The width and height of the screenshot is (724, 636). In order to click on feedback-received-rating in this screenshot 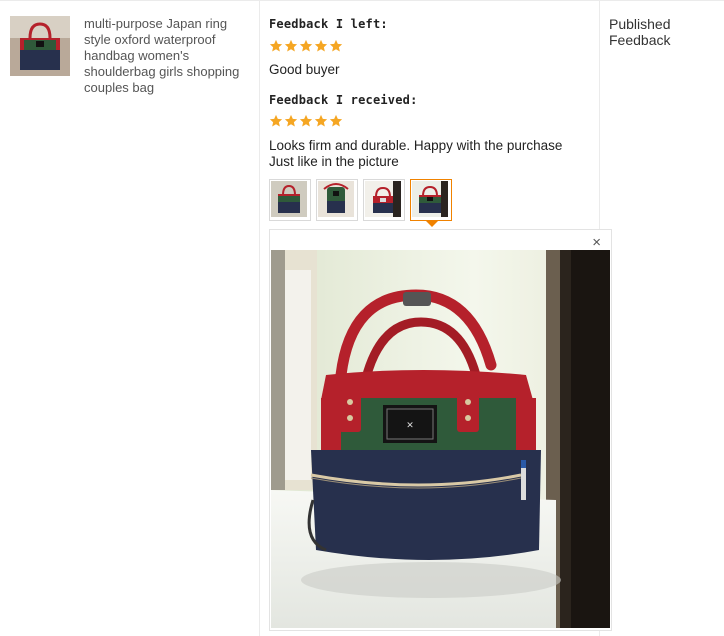, I will do `click(306, 122)`.